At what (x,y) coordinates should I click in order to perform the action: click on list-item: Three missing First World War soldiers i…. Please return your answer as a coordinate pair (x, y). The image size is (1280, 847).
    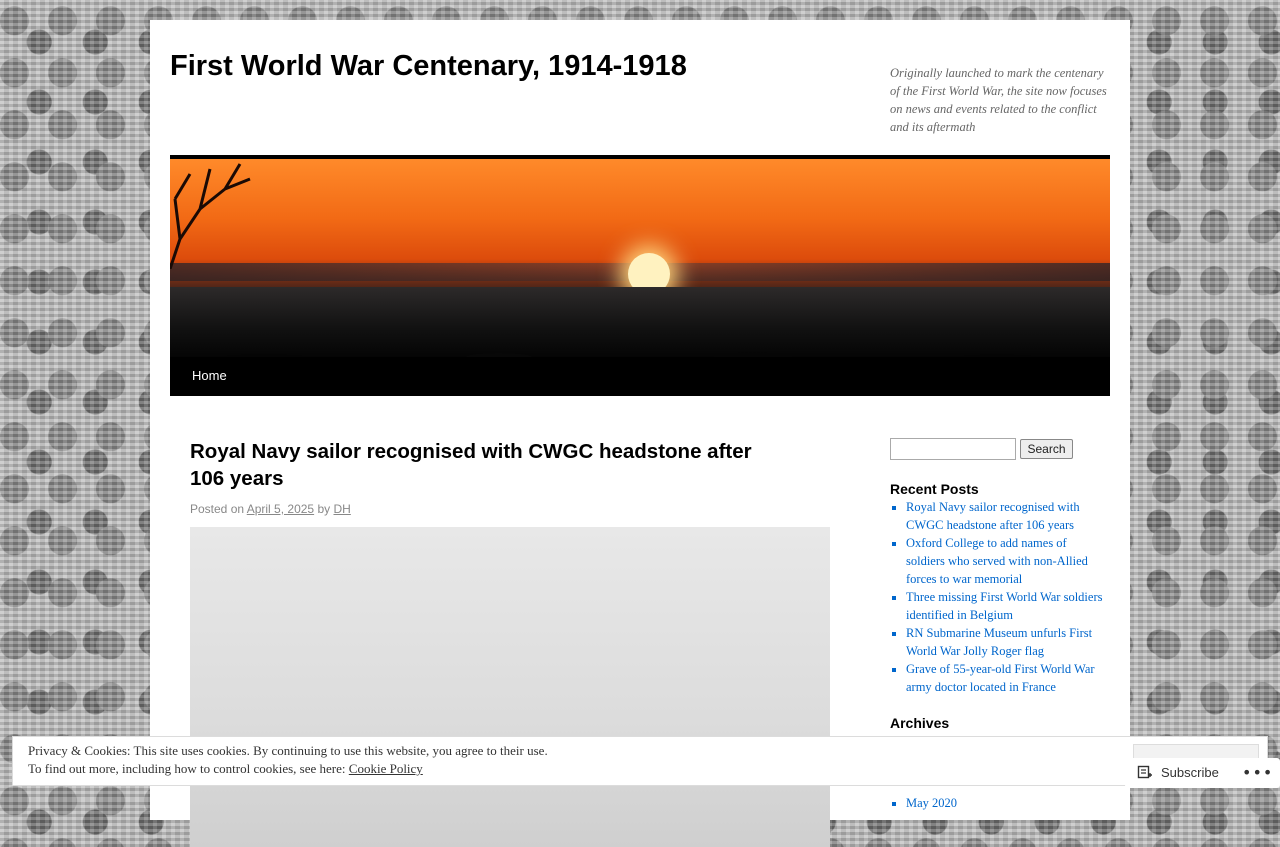
    Looking at the image, I should click on (1006, 606).